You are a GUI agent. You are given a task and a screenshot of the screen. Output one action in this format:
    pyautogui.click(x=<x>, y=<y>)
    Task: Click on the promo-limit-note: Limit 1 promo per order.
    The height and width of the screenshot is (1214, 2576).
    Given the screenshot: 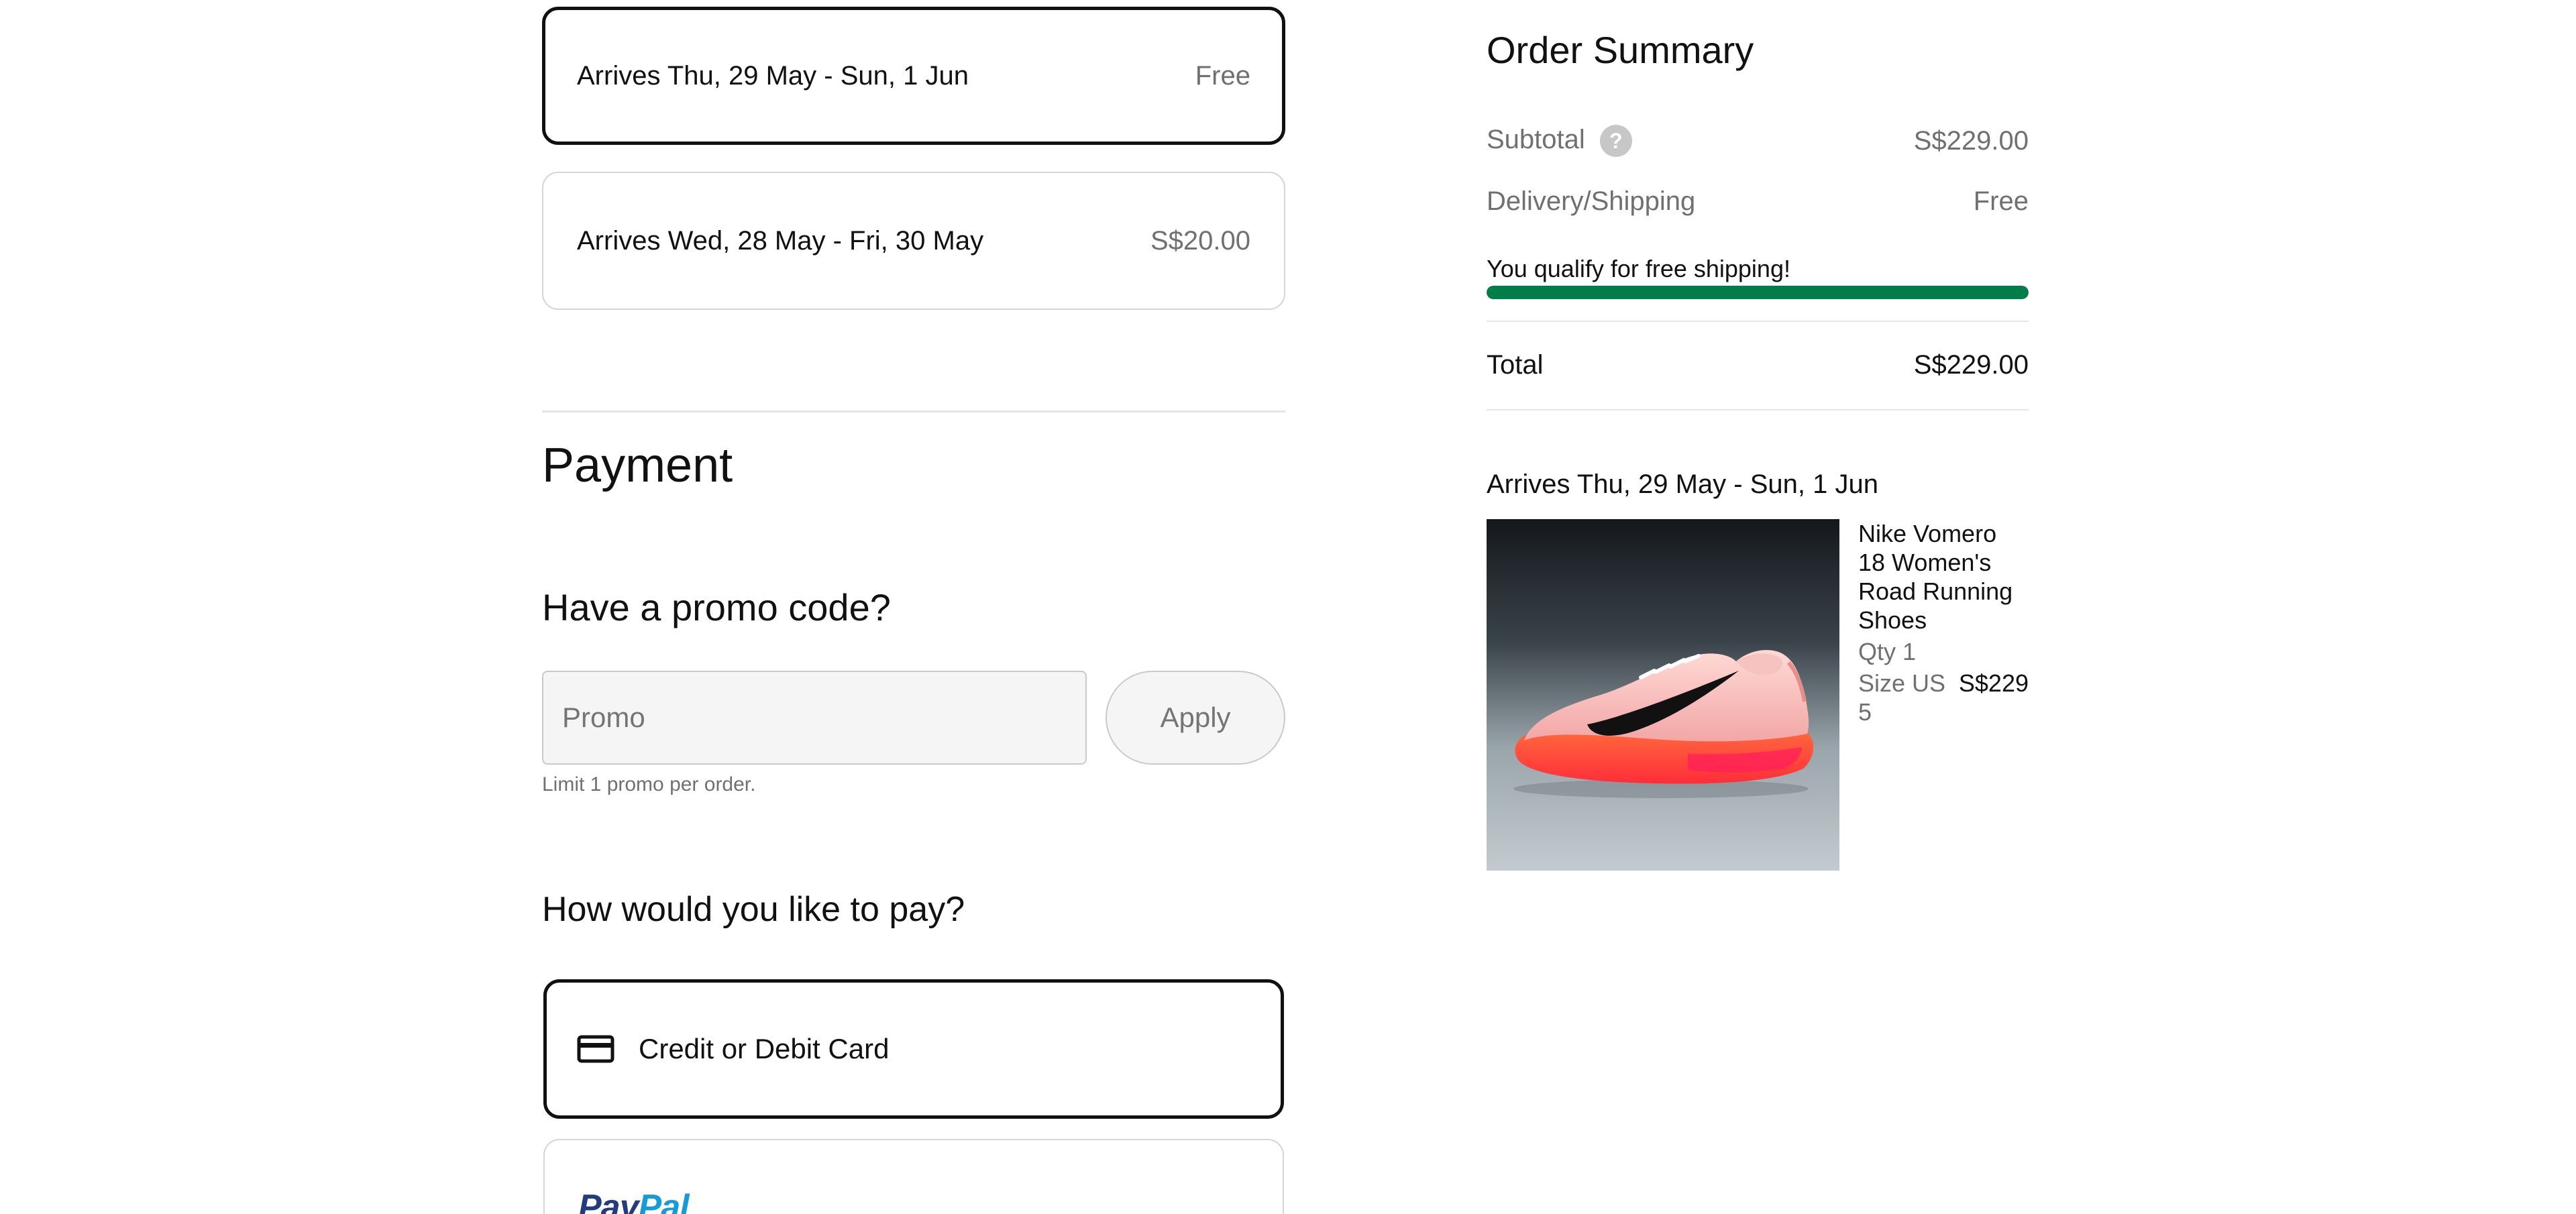 What is the action you would take?
    pyautogui.click(x=649, y=784)
    